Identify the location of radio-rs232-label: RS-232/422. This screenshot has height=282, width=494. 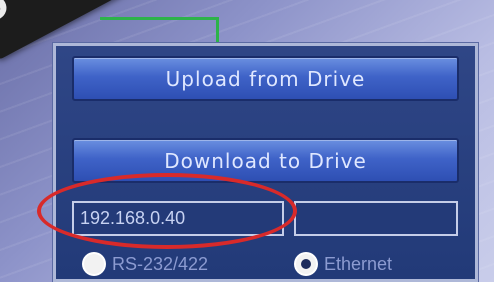
(160, 263).